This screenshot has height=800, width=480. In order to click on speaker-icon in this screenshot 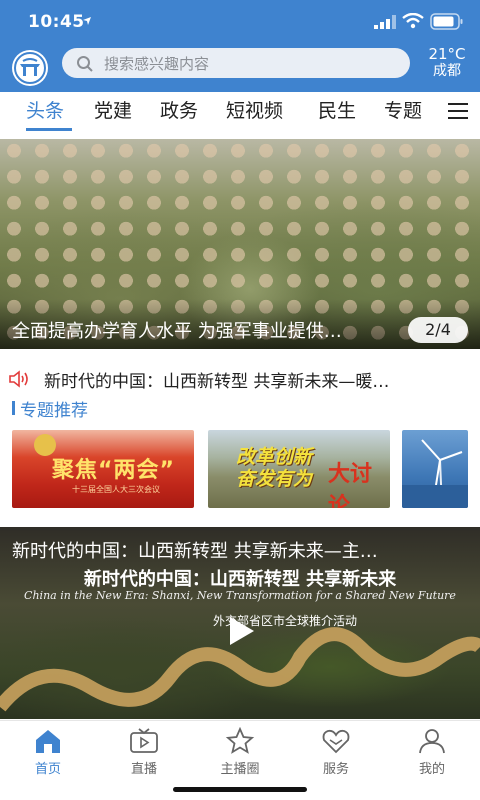, I will do `click(18, 379)`.